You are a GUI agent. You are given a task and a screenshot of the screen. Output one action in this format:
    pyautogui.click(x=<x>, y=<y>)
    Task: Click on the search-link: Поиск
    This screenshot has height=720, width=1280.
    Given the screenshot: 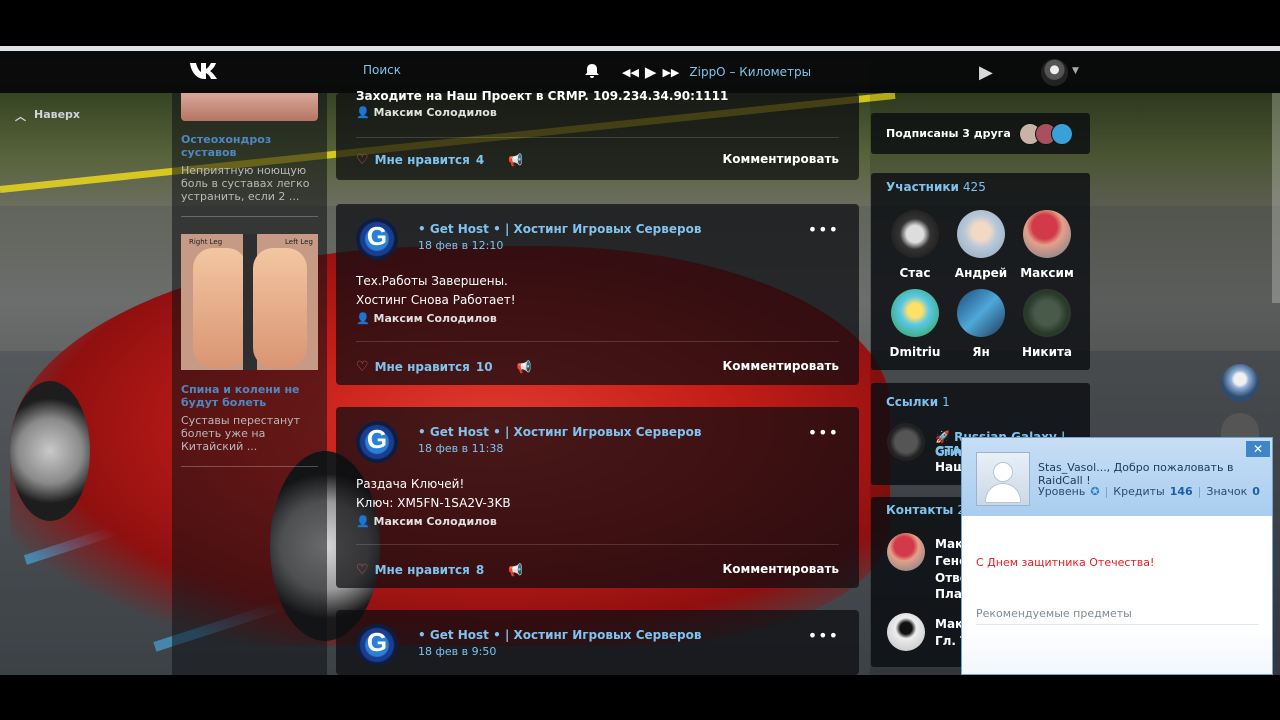 What is the action you would take?
    pyautogui.click(x=382, y=70)
    